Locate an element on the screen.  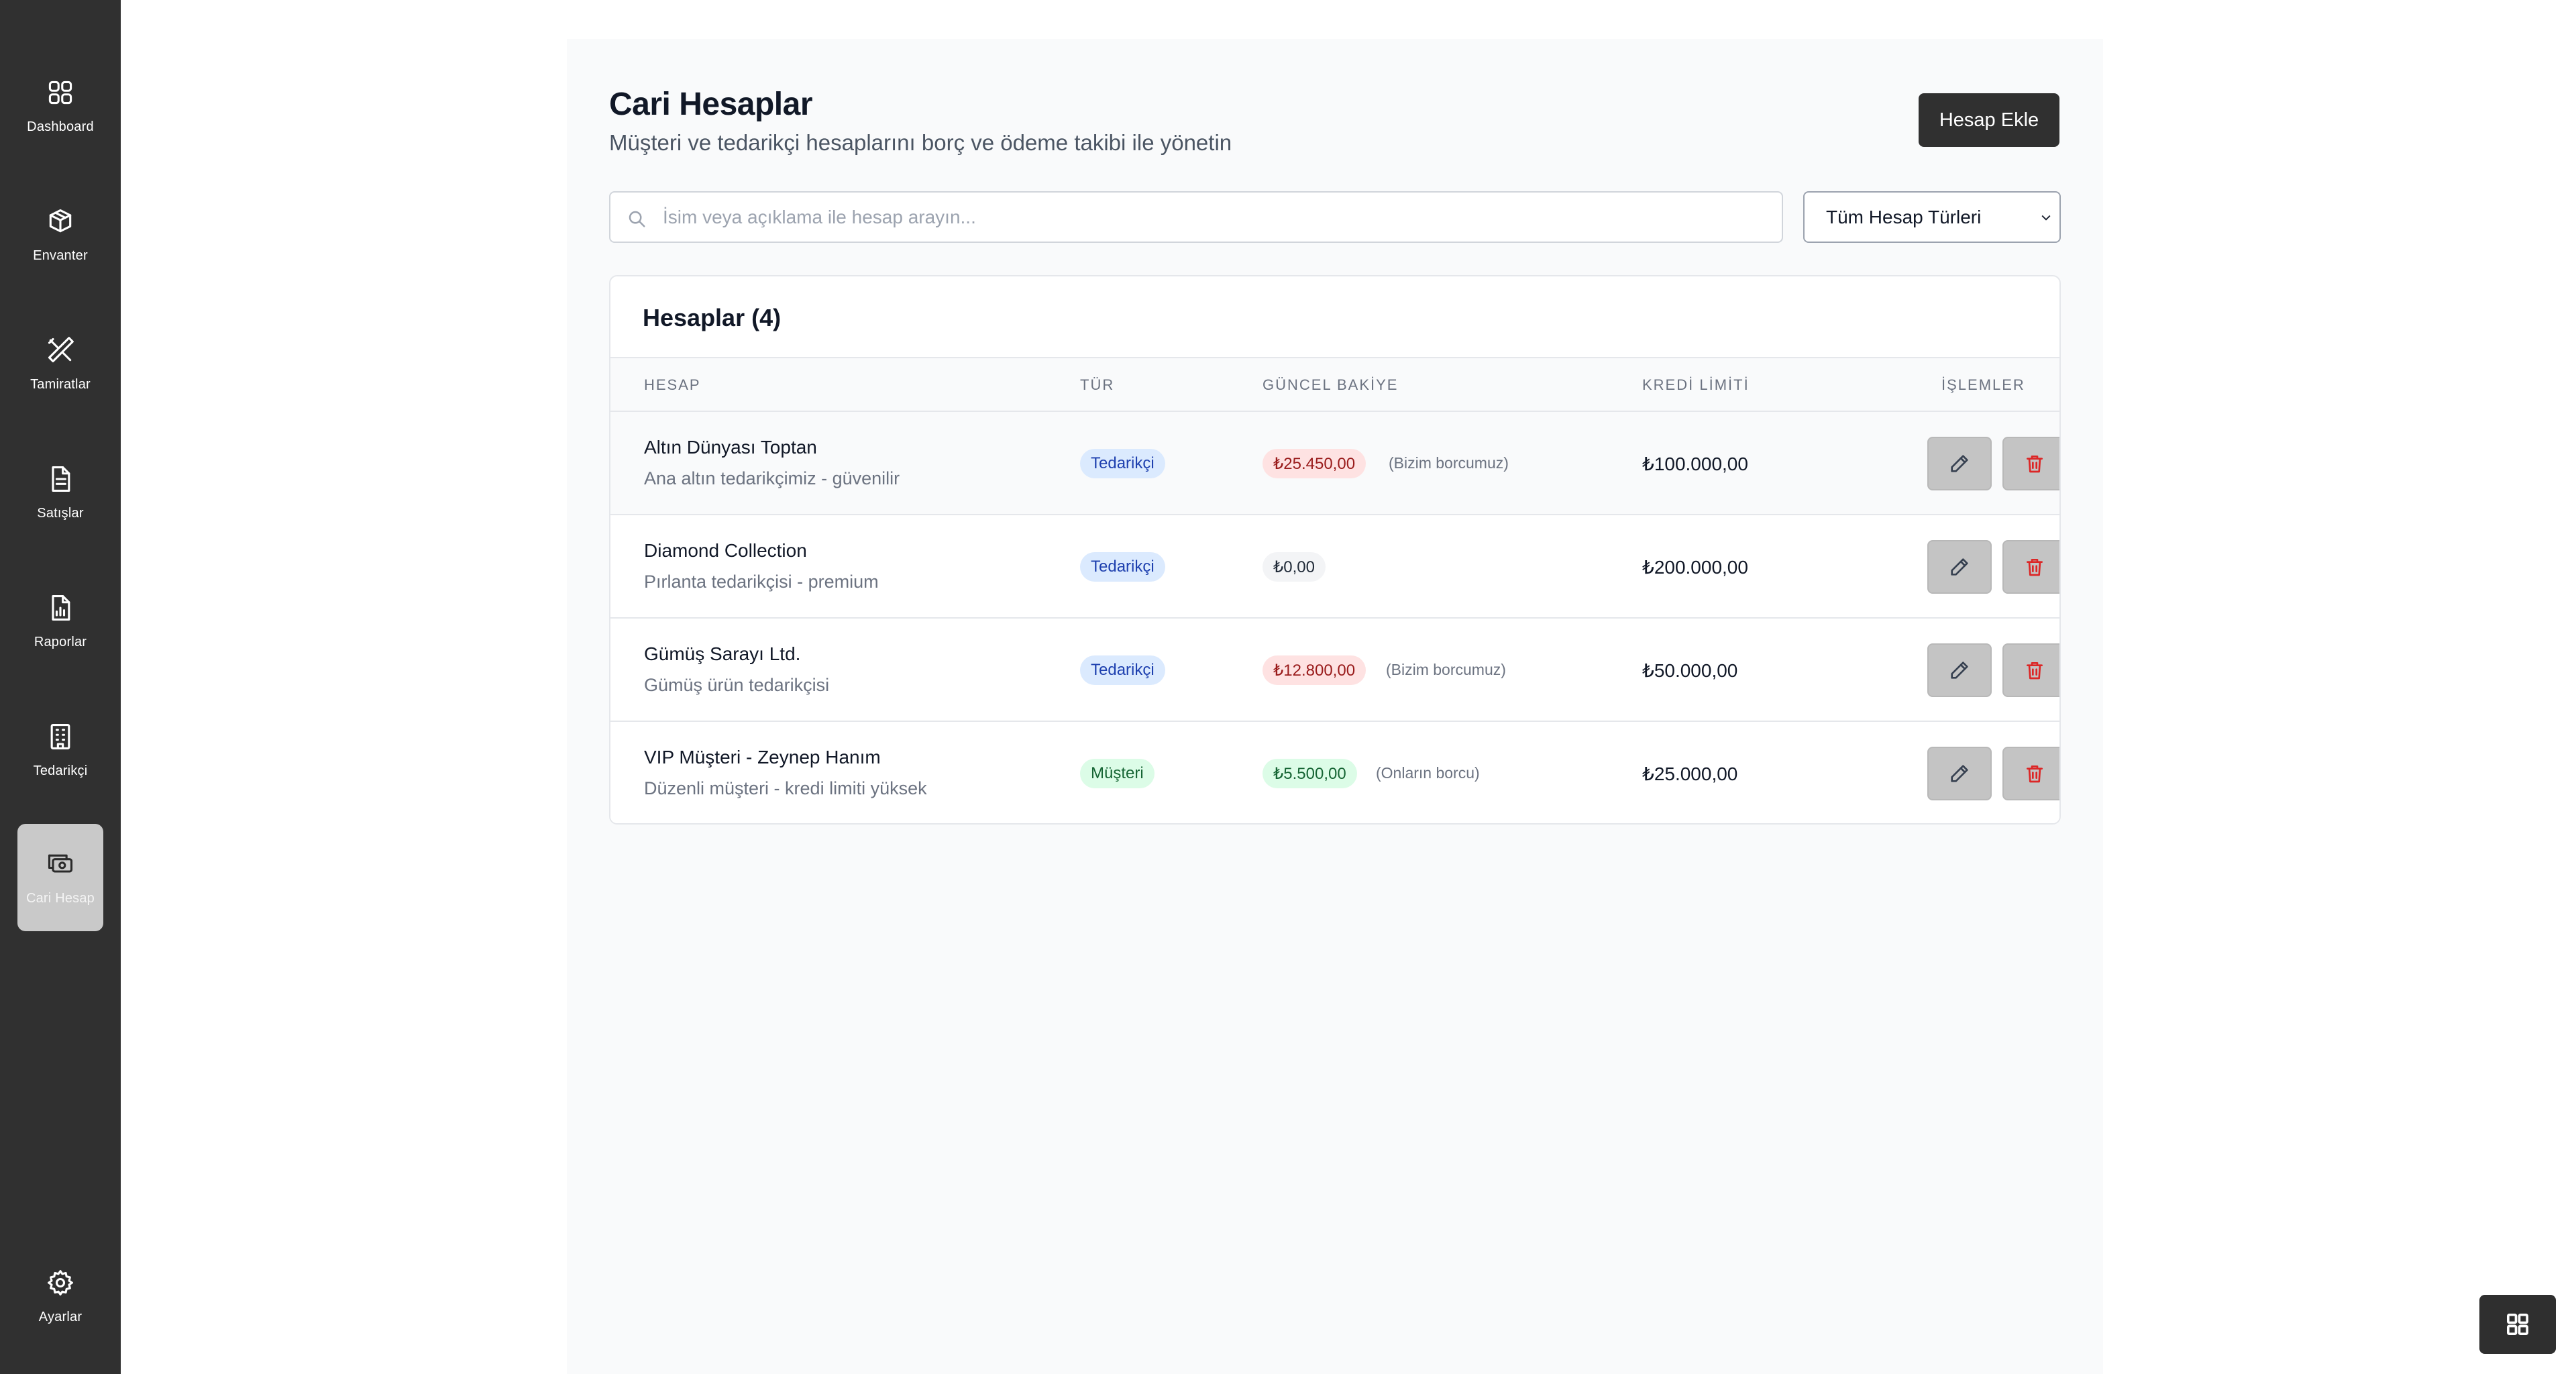
sidebar-item-label: Envanter is located at coordinates (60, 255).